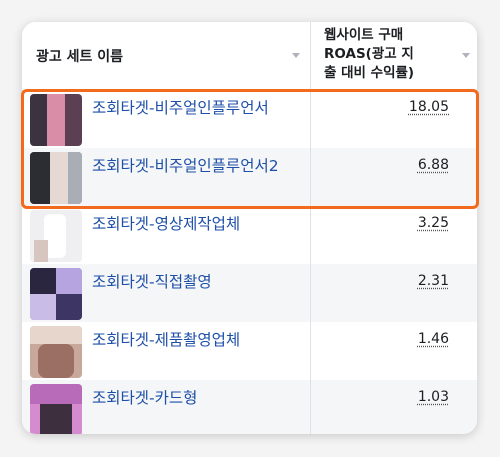  What do you see at coordinates (433, 339) in the screenshot?
I see `roas-value: 1.46` at bounding box center [433, 339].